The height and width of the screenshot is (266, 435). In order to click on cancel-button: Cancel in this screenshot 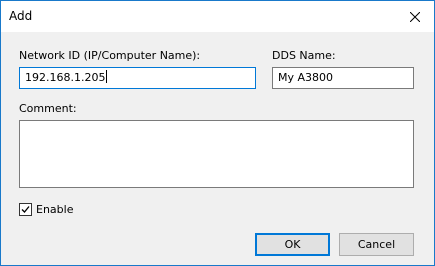, I will do `click(376, 244)`.